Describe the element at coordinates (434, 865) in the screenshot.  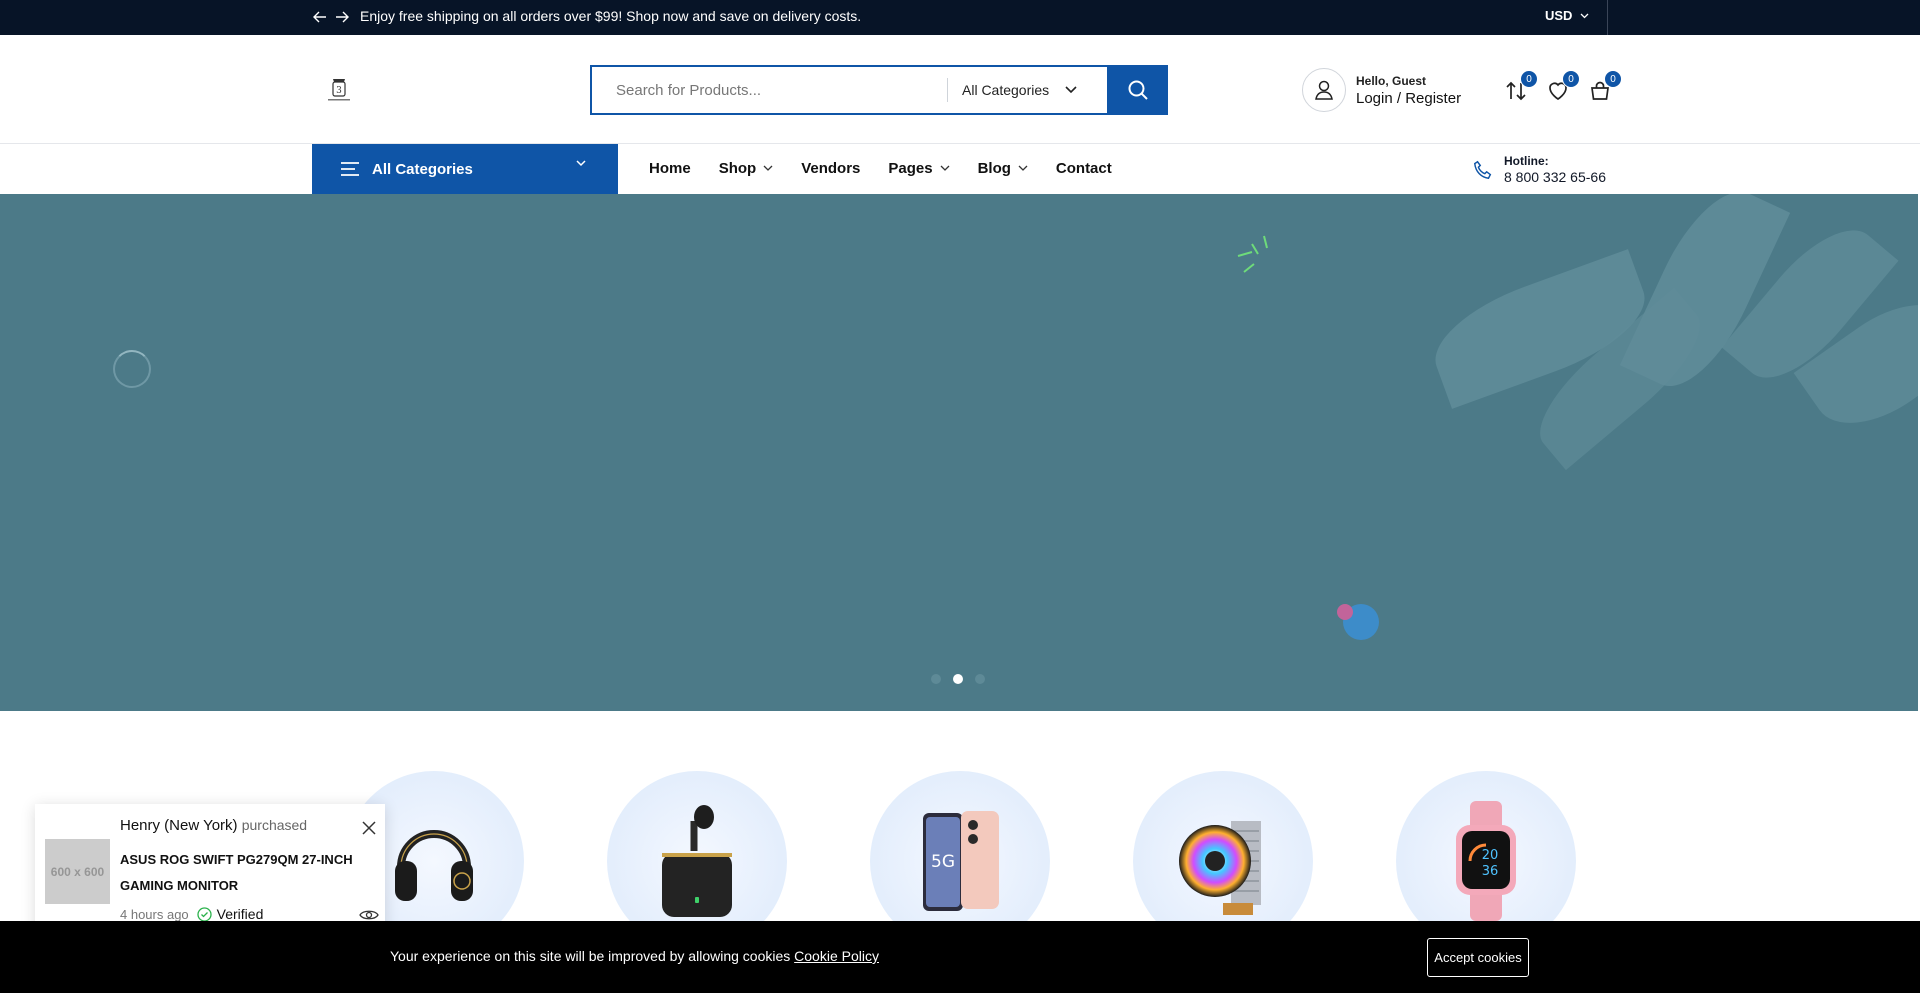
I see `headphones-icon` at that location.